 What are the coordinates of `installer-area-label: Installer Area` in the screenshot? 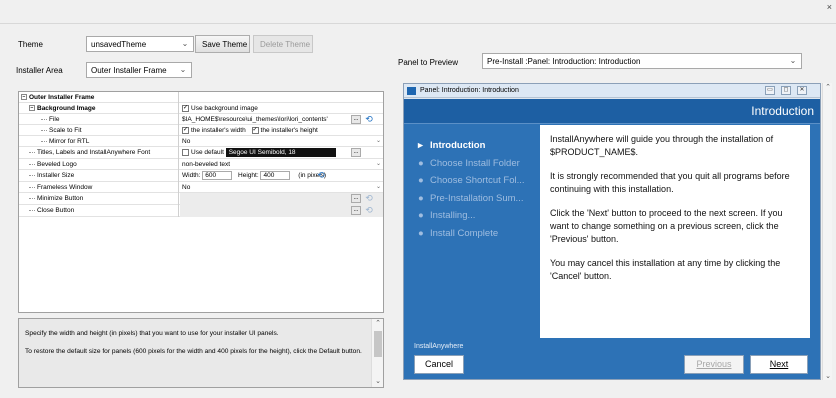 It's located at (39, 70).